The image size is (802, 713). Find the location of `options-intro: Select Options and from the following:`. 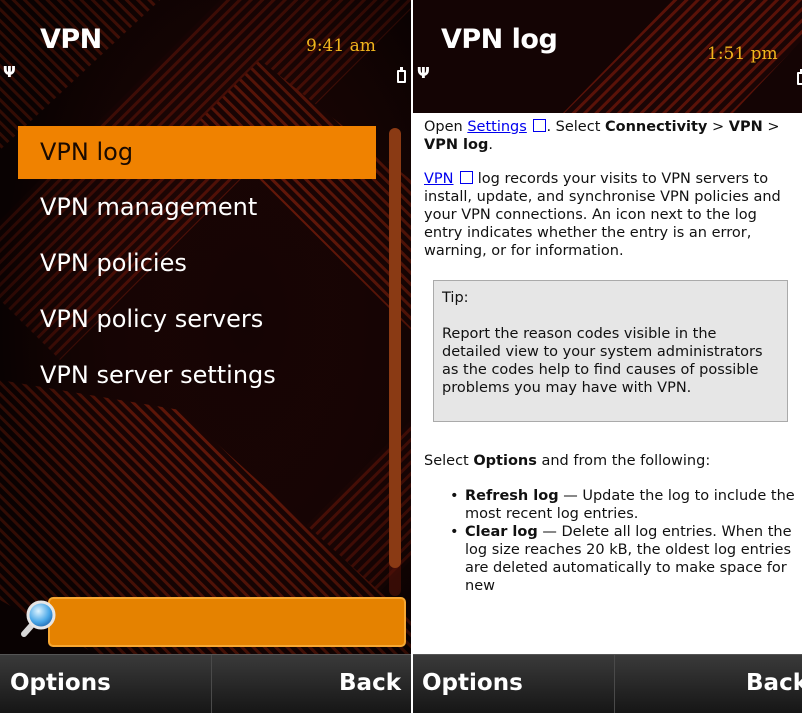

options-intro: Select Options and from the following: is located at coordinates (610, 461).